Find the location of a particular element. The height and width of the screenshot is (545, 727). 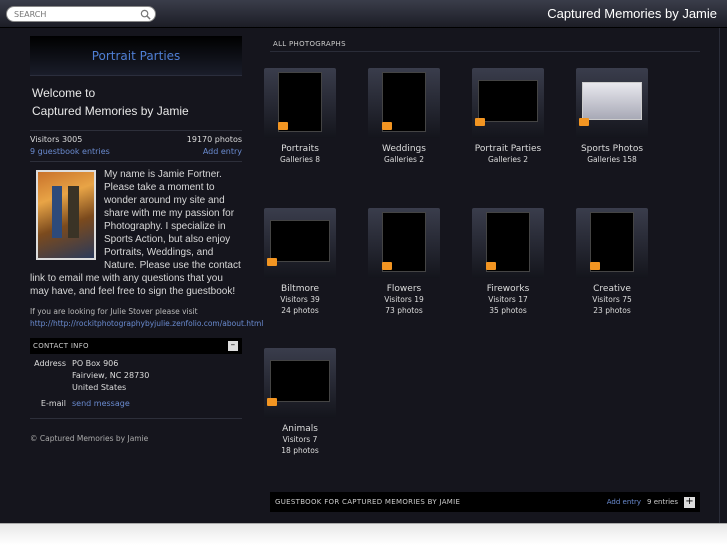

gallery-name: Portraits is located at coordinates (300, 149).